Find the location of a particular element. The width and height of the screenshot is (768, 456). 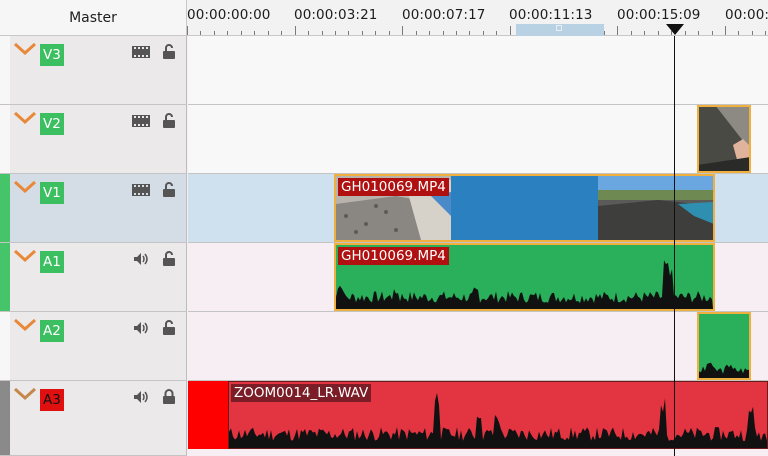

clip-name: ZOOM0014_LR.WAV is located at coordinates (301, 393).